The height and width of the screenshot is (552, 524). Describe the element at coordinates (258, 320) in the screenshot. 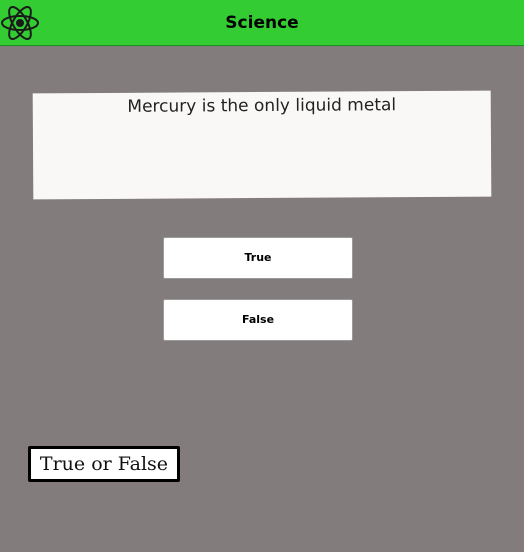

I see `false-button: False` at that location.